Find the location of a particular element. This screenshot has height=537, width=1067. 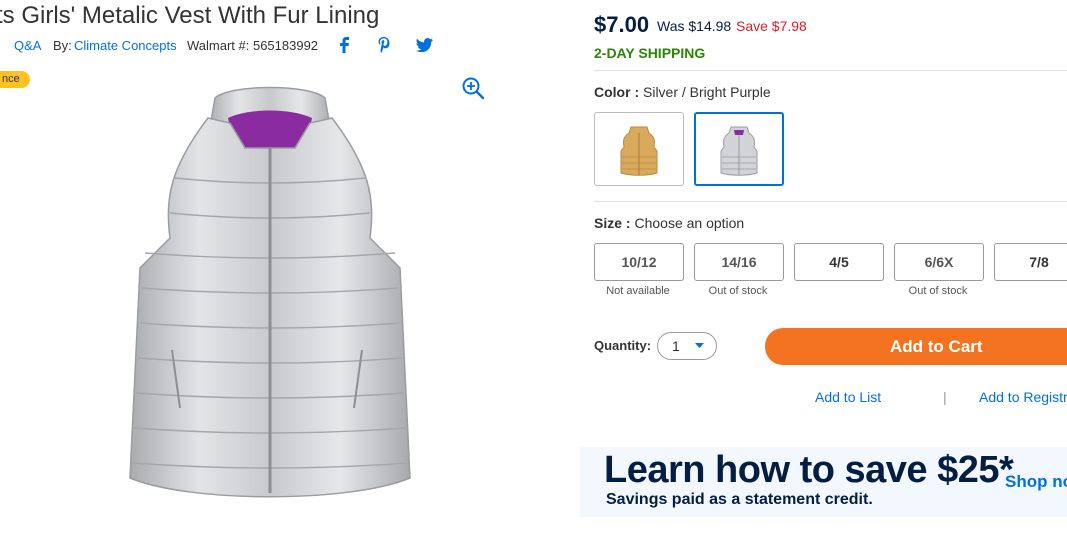

status-badge: nce is located at coordinates (15, 79).